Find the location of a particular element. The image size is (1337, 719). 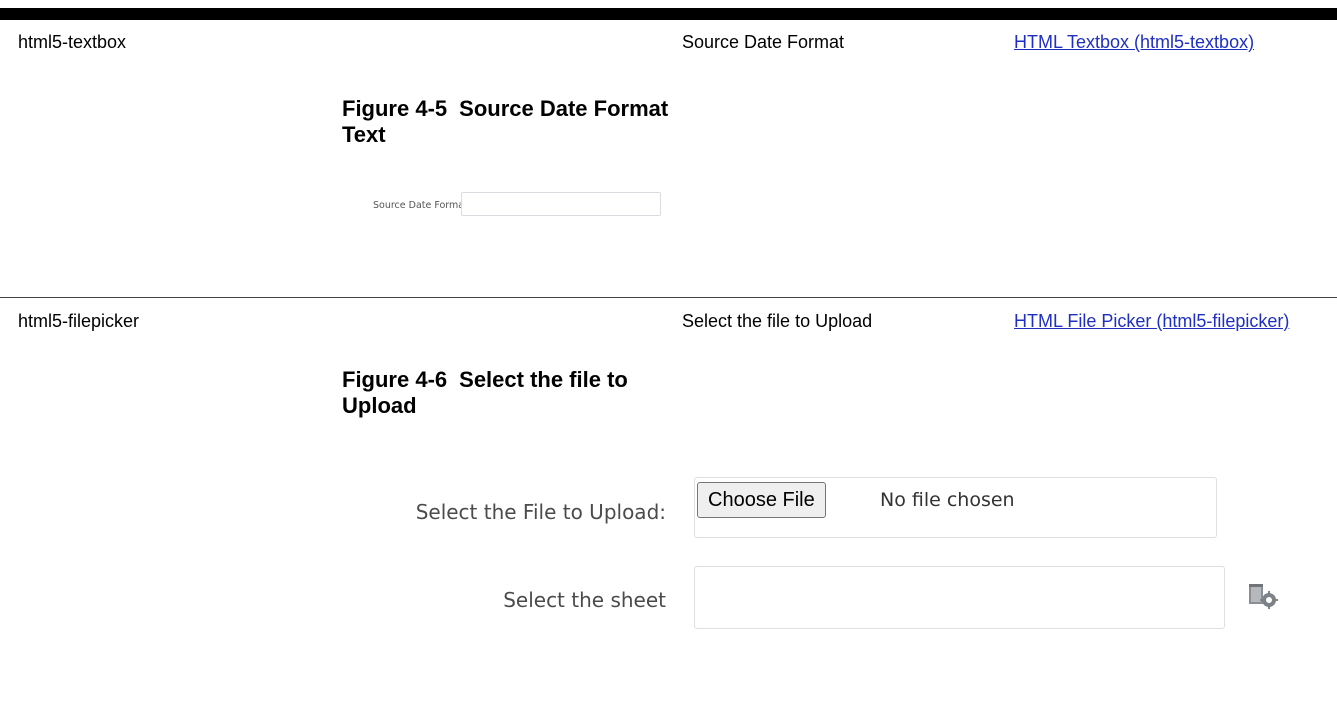

source-date-format-input is located at coordinates (561, 204).